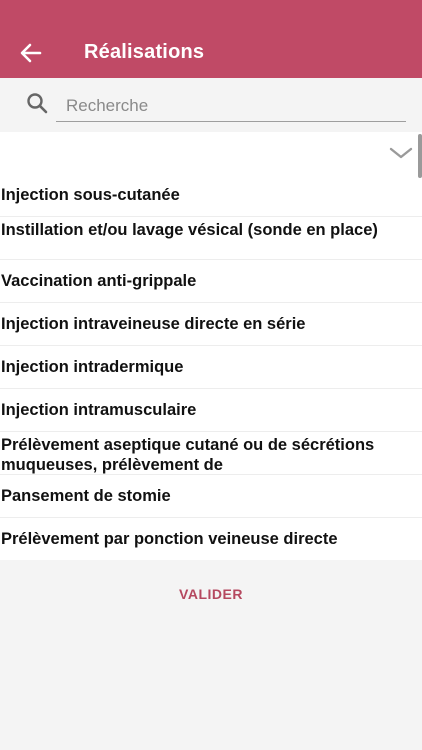 This screenshot has height=750, width=422. What do you see at coordinates (211, 281) in the screenshot?
I see `list-item: Vaccination anti-grippale` at bounding box center [211, 281].